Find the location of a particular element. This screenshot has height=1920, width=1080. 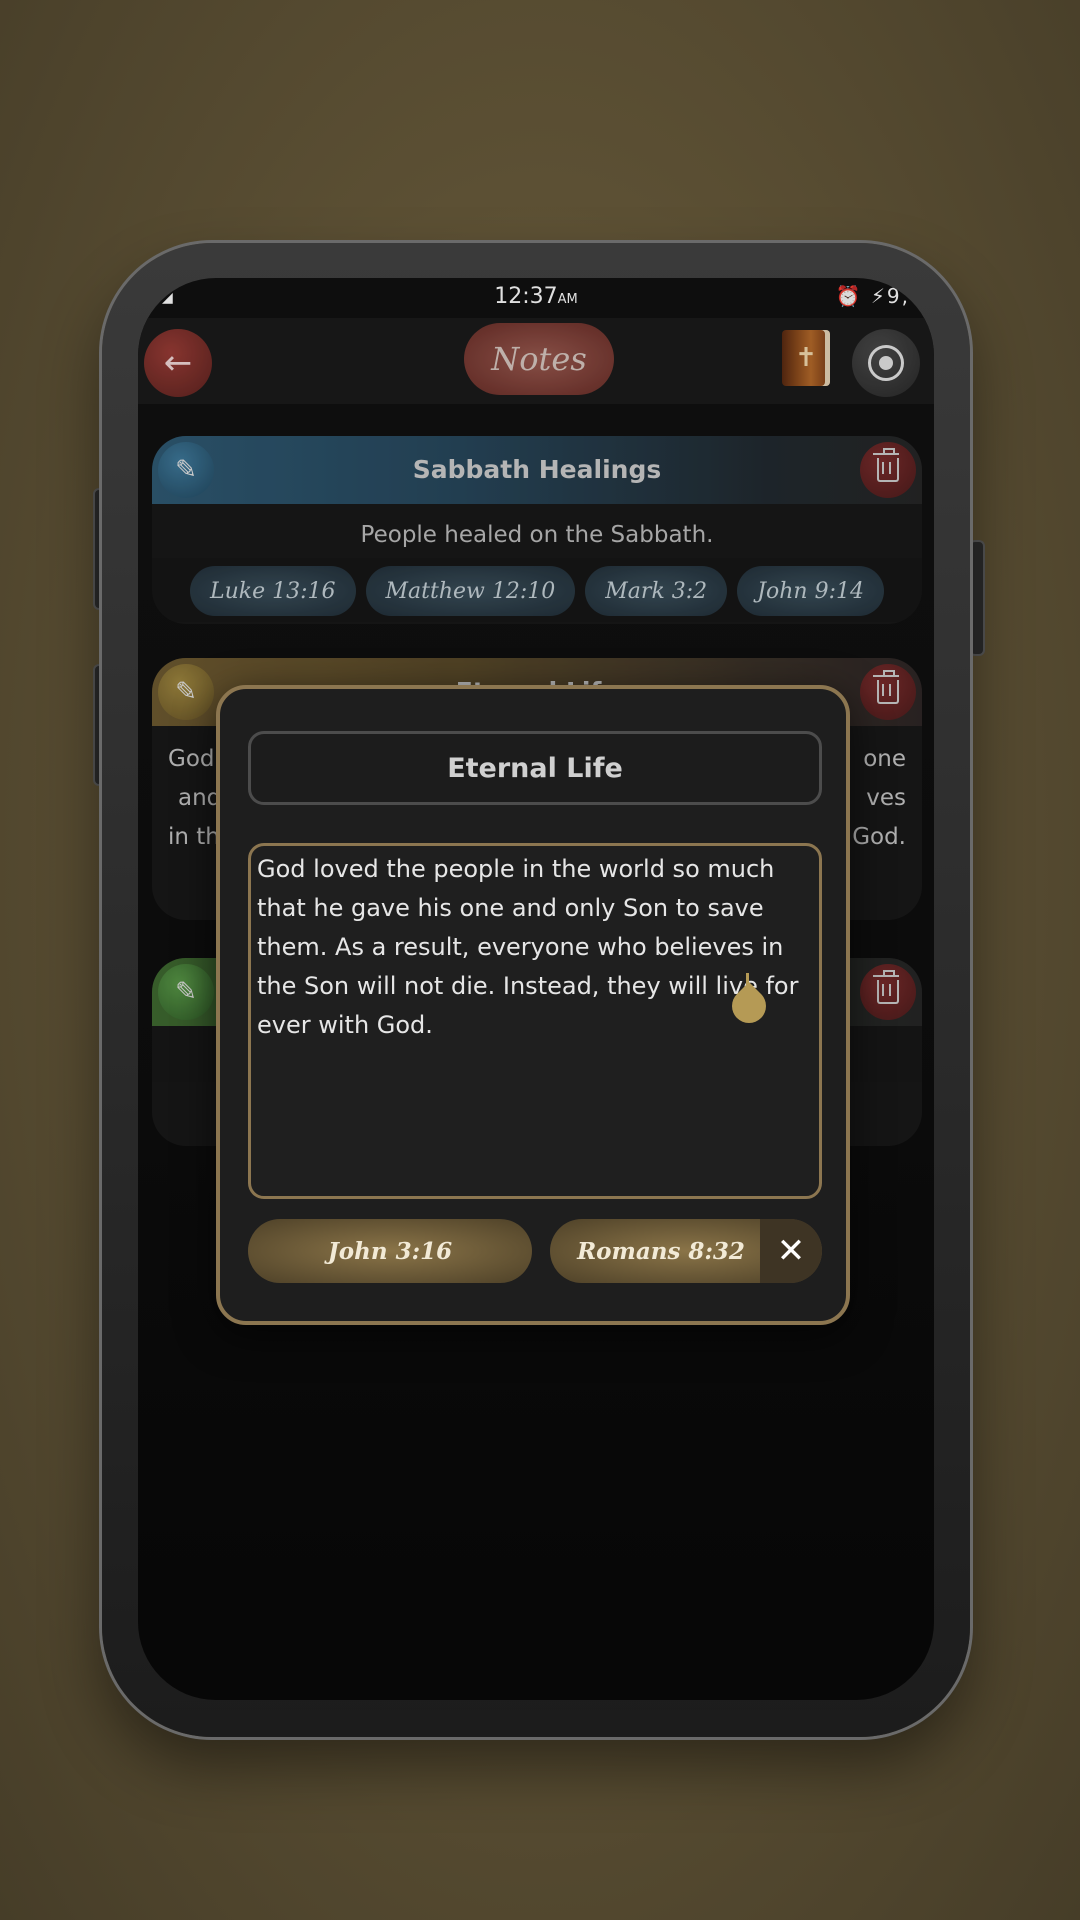

verse-ref-label: Romans 8:32 is located at coordinates (661, 1251).